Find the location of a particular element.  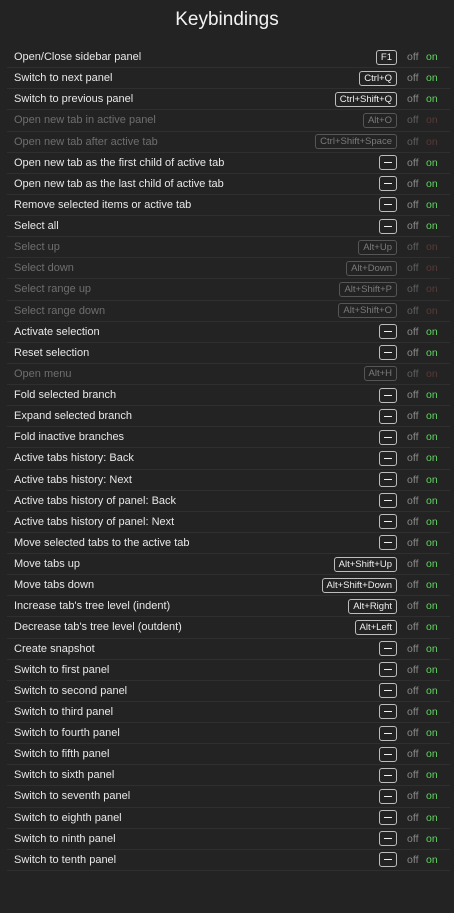

shortcut-key-button: Alt+Up is located at coordinates (377, 247).